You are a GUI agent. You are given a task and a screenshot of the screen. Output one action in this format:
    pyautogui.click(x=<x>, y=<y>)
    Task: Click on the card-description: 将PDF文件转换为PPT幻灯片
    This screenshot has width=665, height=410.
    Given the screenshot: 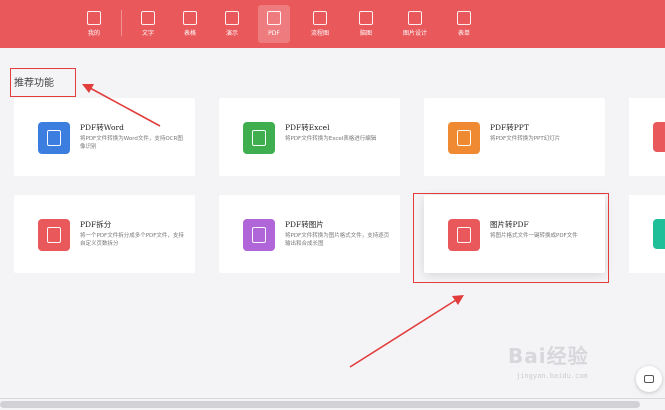 What is the action you would take?
    pyautogui.click(x=525, y=139)
    